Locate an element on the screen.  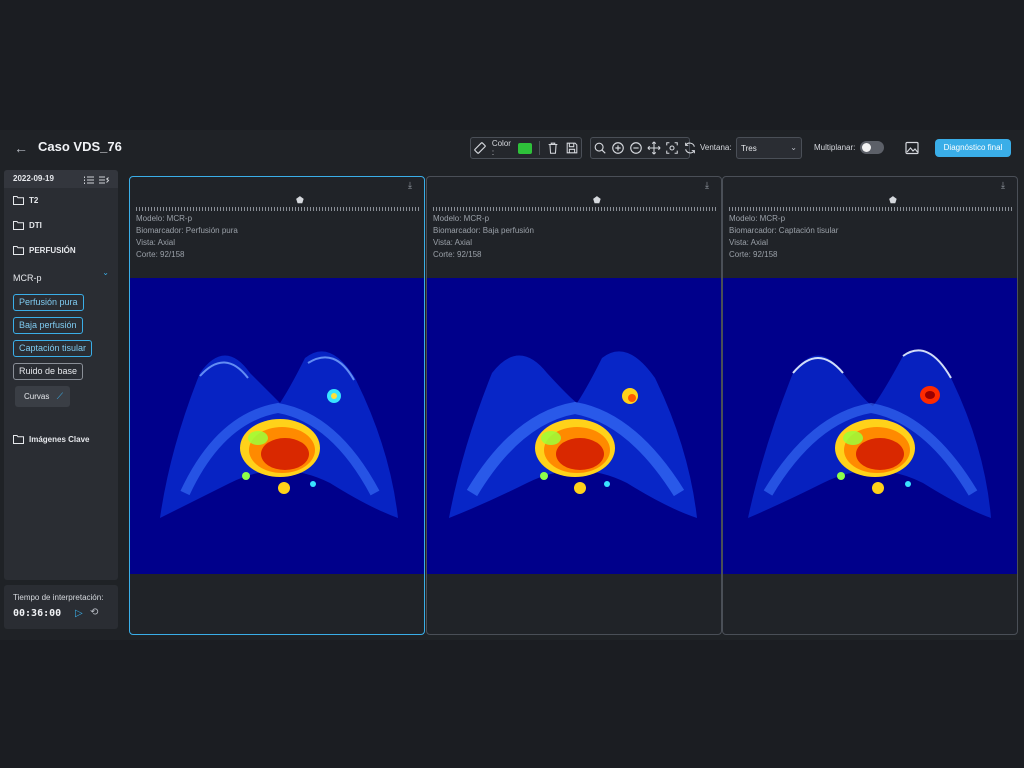
folder-label: Imágenes Clave is located at coordinates (59, 439).